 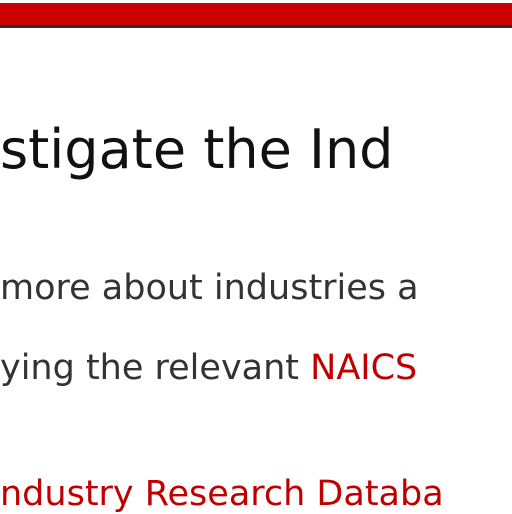 What do you see at coordinates (256, 26) in the screenshot?
I see `header-divider` at bounding box center [256, 26].